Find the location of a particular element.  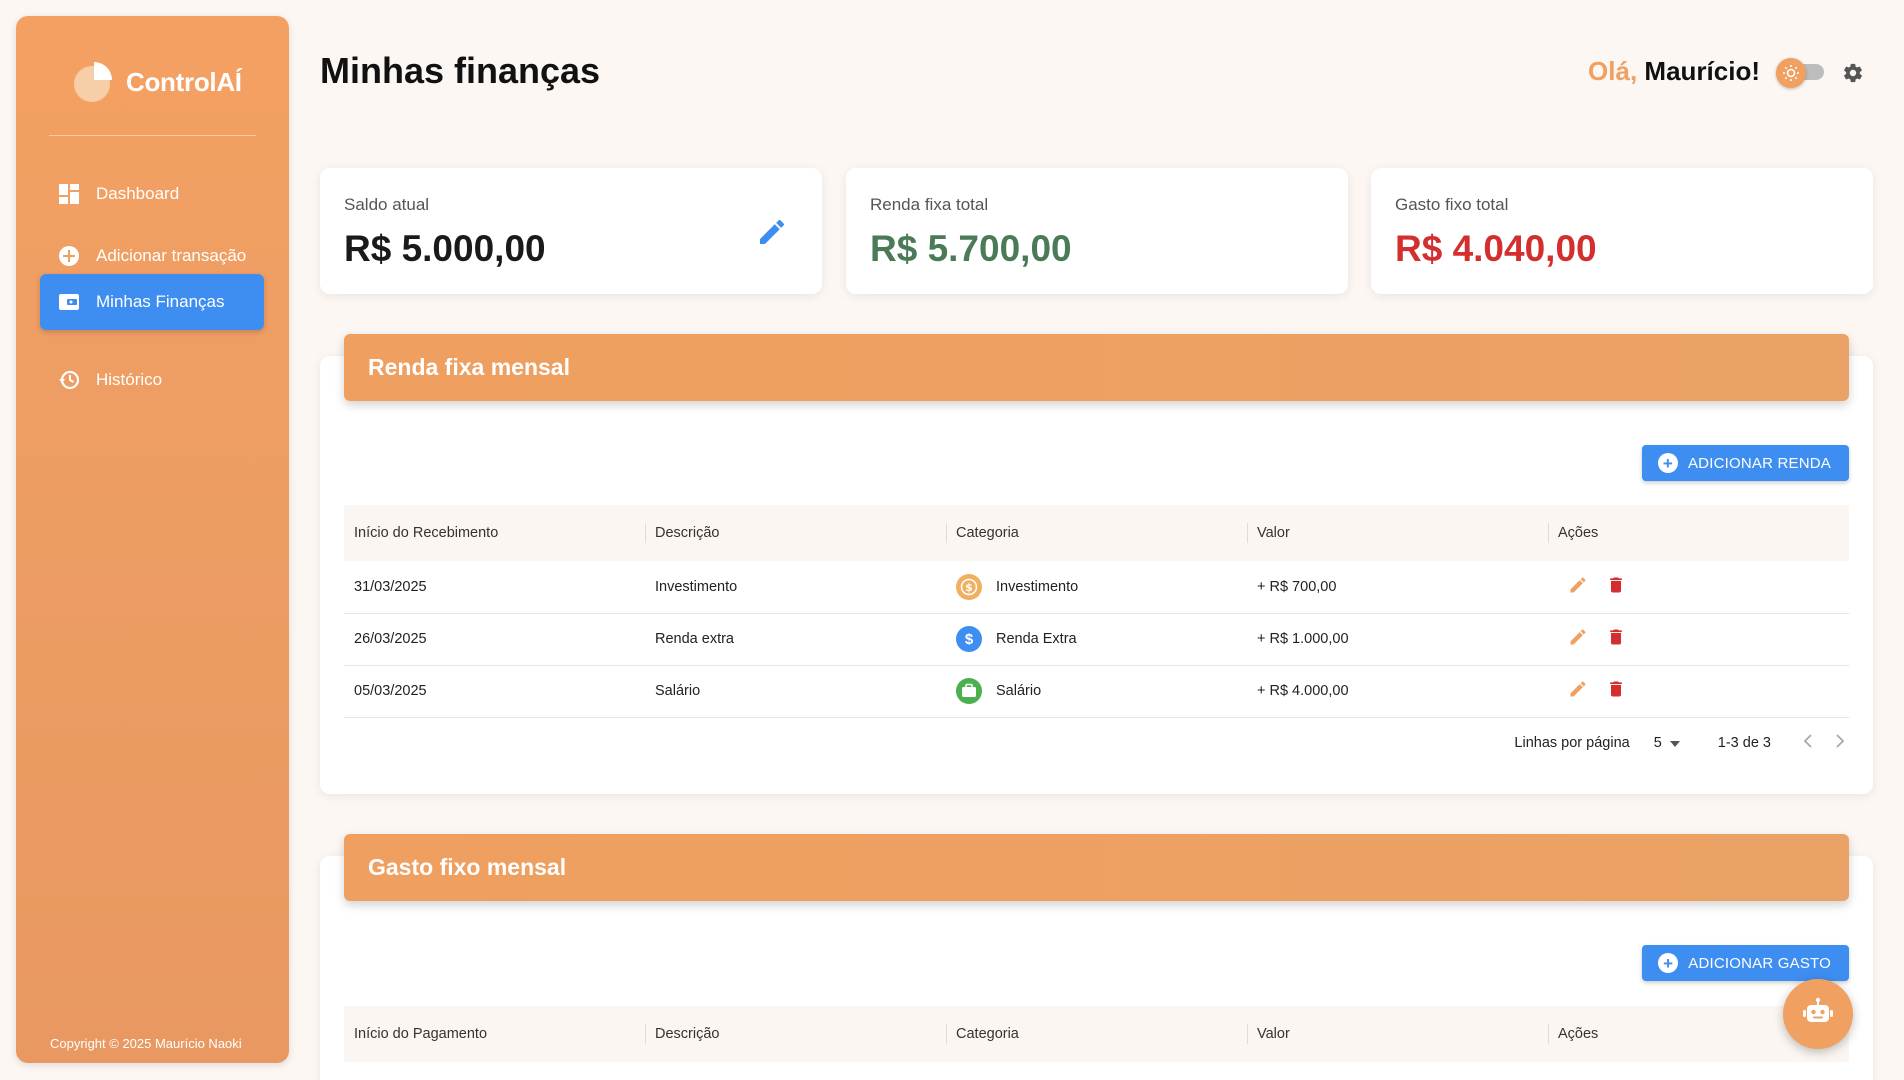

category-cell: $ Investimento is located at coordinates (1096, 587).